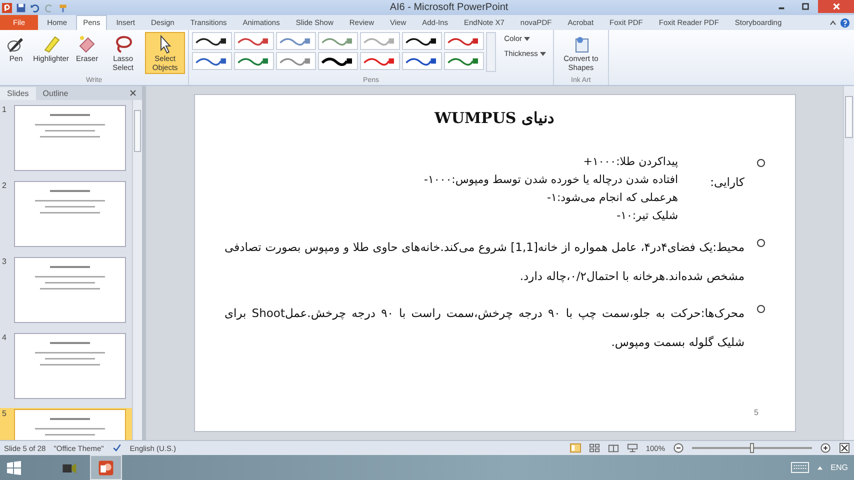 The height and width of the screenshot is (480, 854). Describe the element at coordinates (14, 468) in the screenshot. I see `windows-start-icon` at that location.